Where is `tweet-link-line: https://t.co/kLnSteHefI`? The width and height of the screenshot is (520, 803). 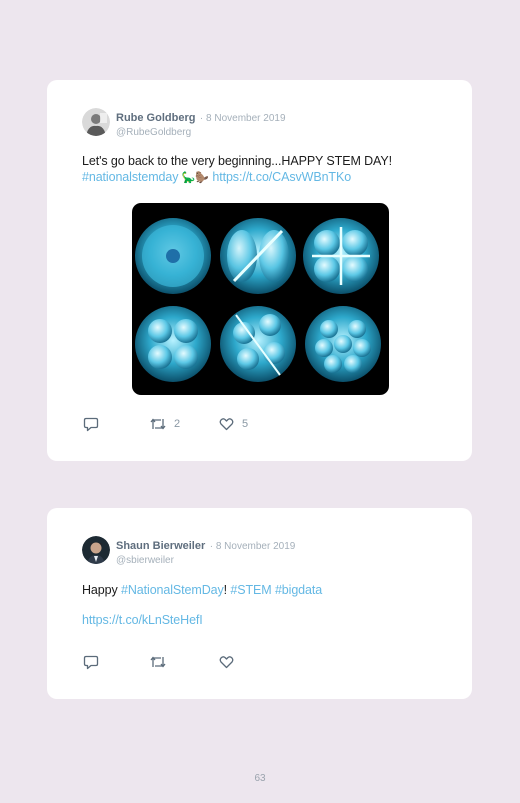 tweet-link-line: https://t.co/kLnSteHefI is located at coordinates (142, 620).